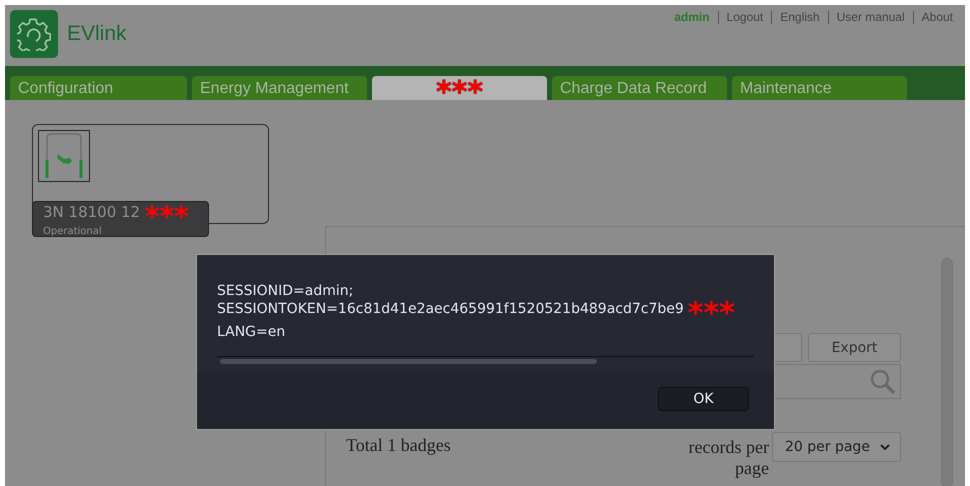  What do you see at coordinates (885, 447) in the screenshot?
I see `chevron-icon` at bounding box center [885, 447].